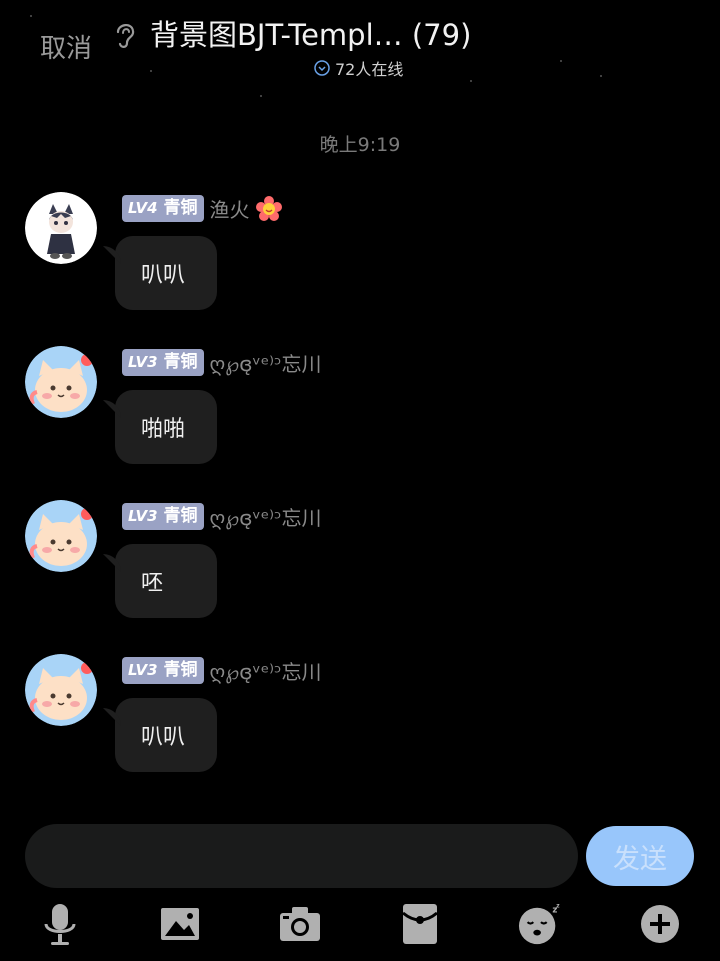  I want to click on message-bubble: 啪啪, so click(166, 427).